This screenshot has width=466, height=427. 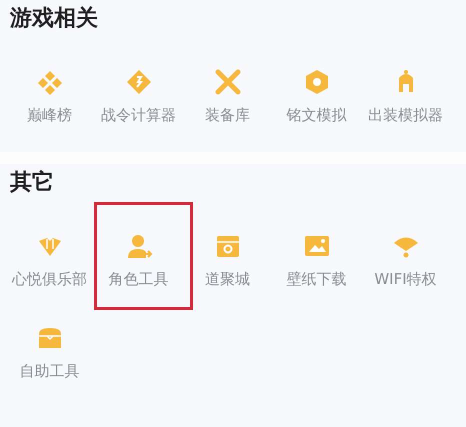 I want to click on tool-label: 战令计算器, so click(x=138, y=115).